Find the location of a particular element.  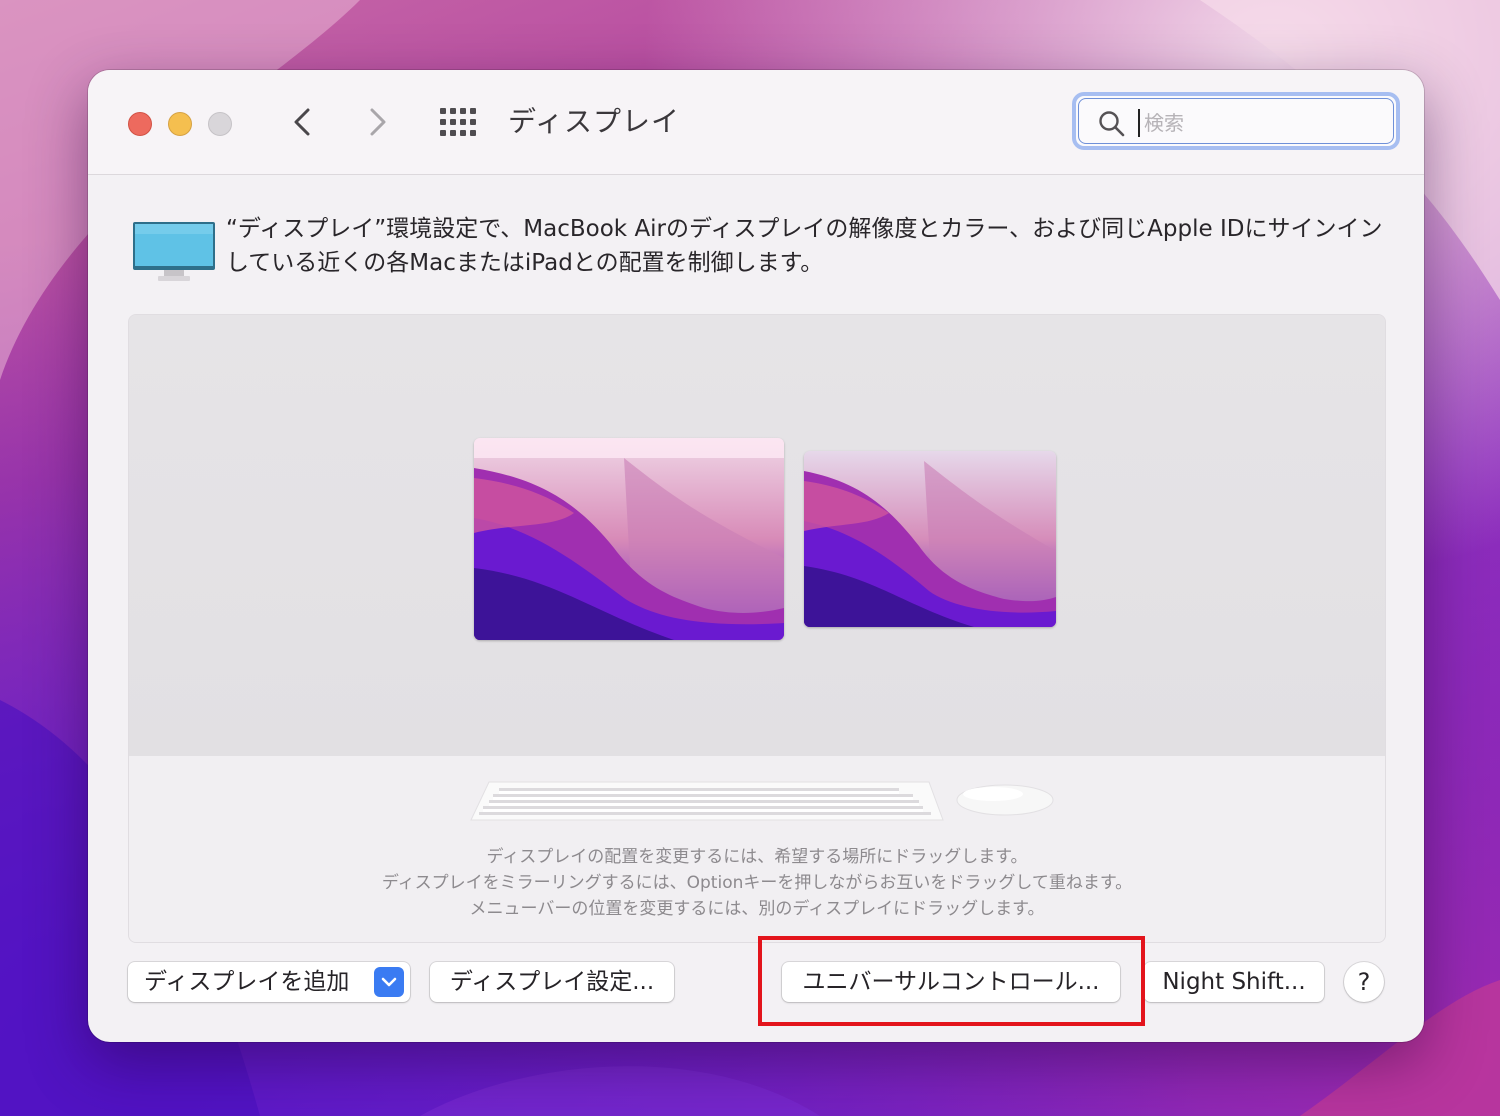

add-display-popup-button: ディスプレイを追加 is located at coordinates (269, 982).